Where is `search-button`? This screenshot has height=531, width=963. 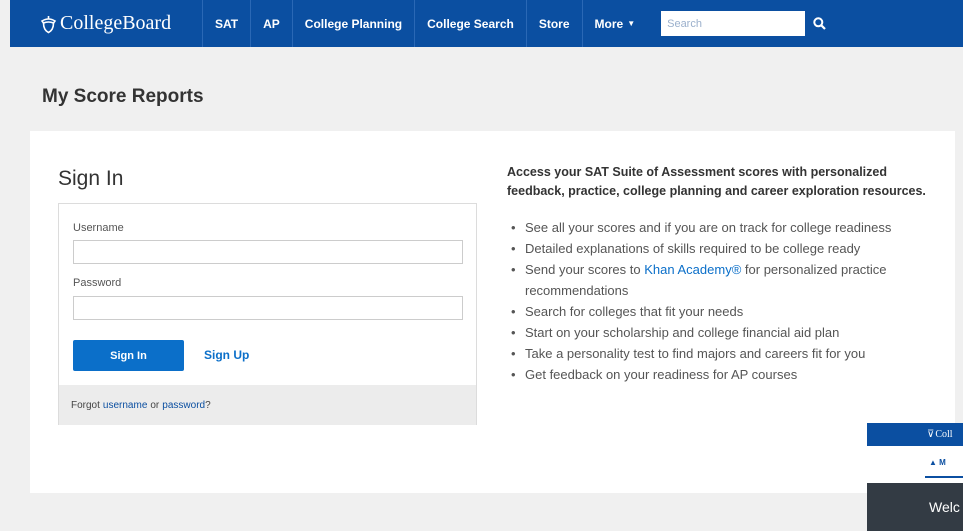
search-button is located at coordinates (819, 23).